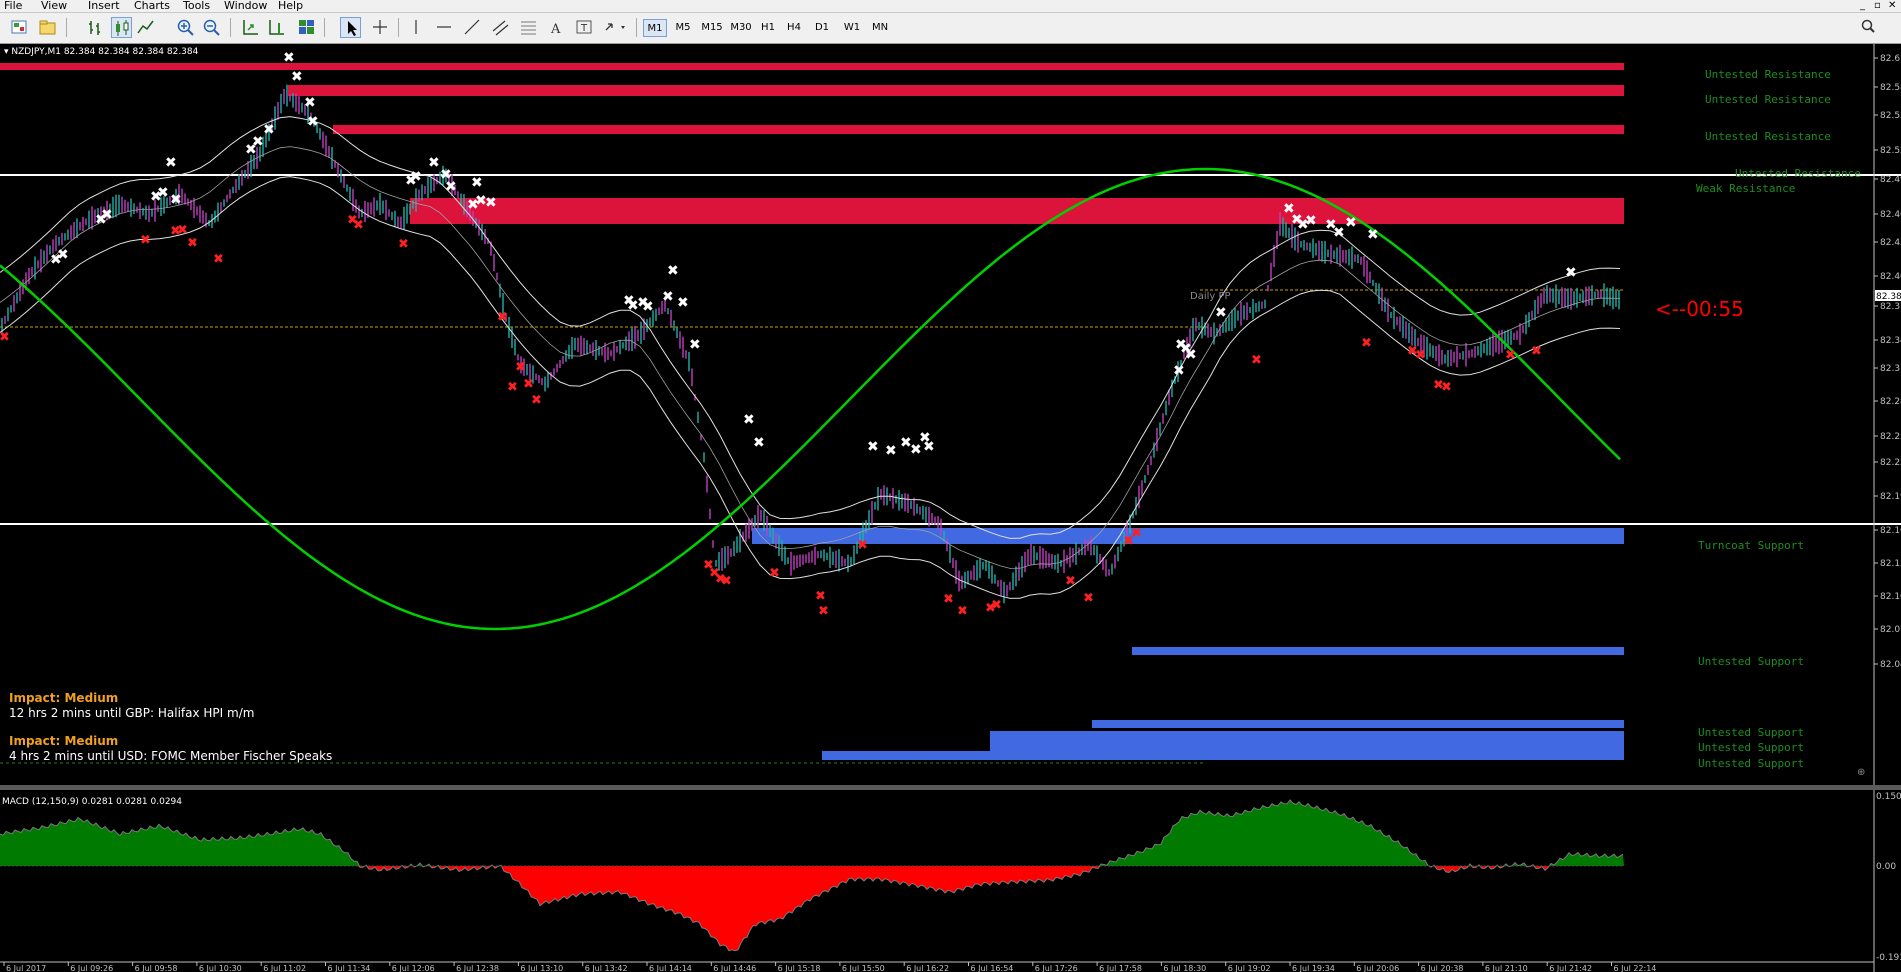  I want to click on text-icon: A, so click(556, 27).